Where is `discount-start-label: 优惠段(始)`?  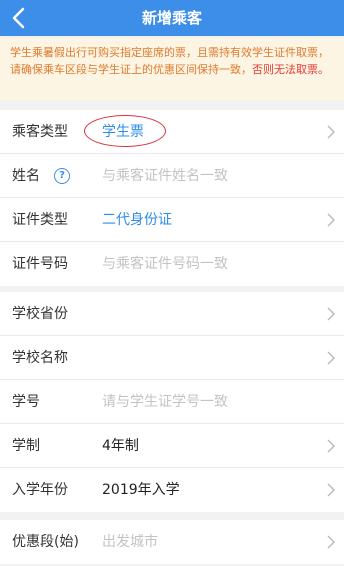
discount-start-label: 优惠段(始) is located at coordinates (45, 542).